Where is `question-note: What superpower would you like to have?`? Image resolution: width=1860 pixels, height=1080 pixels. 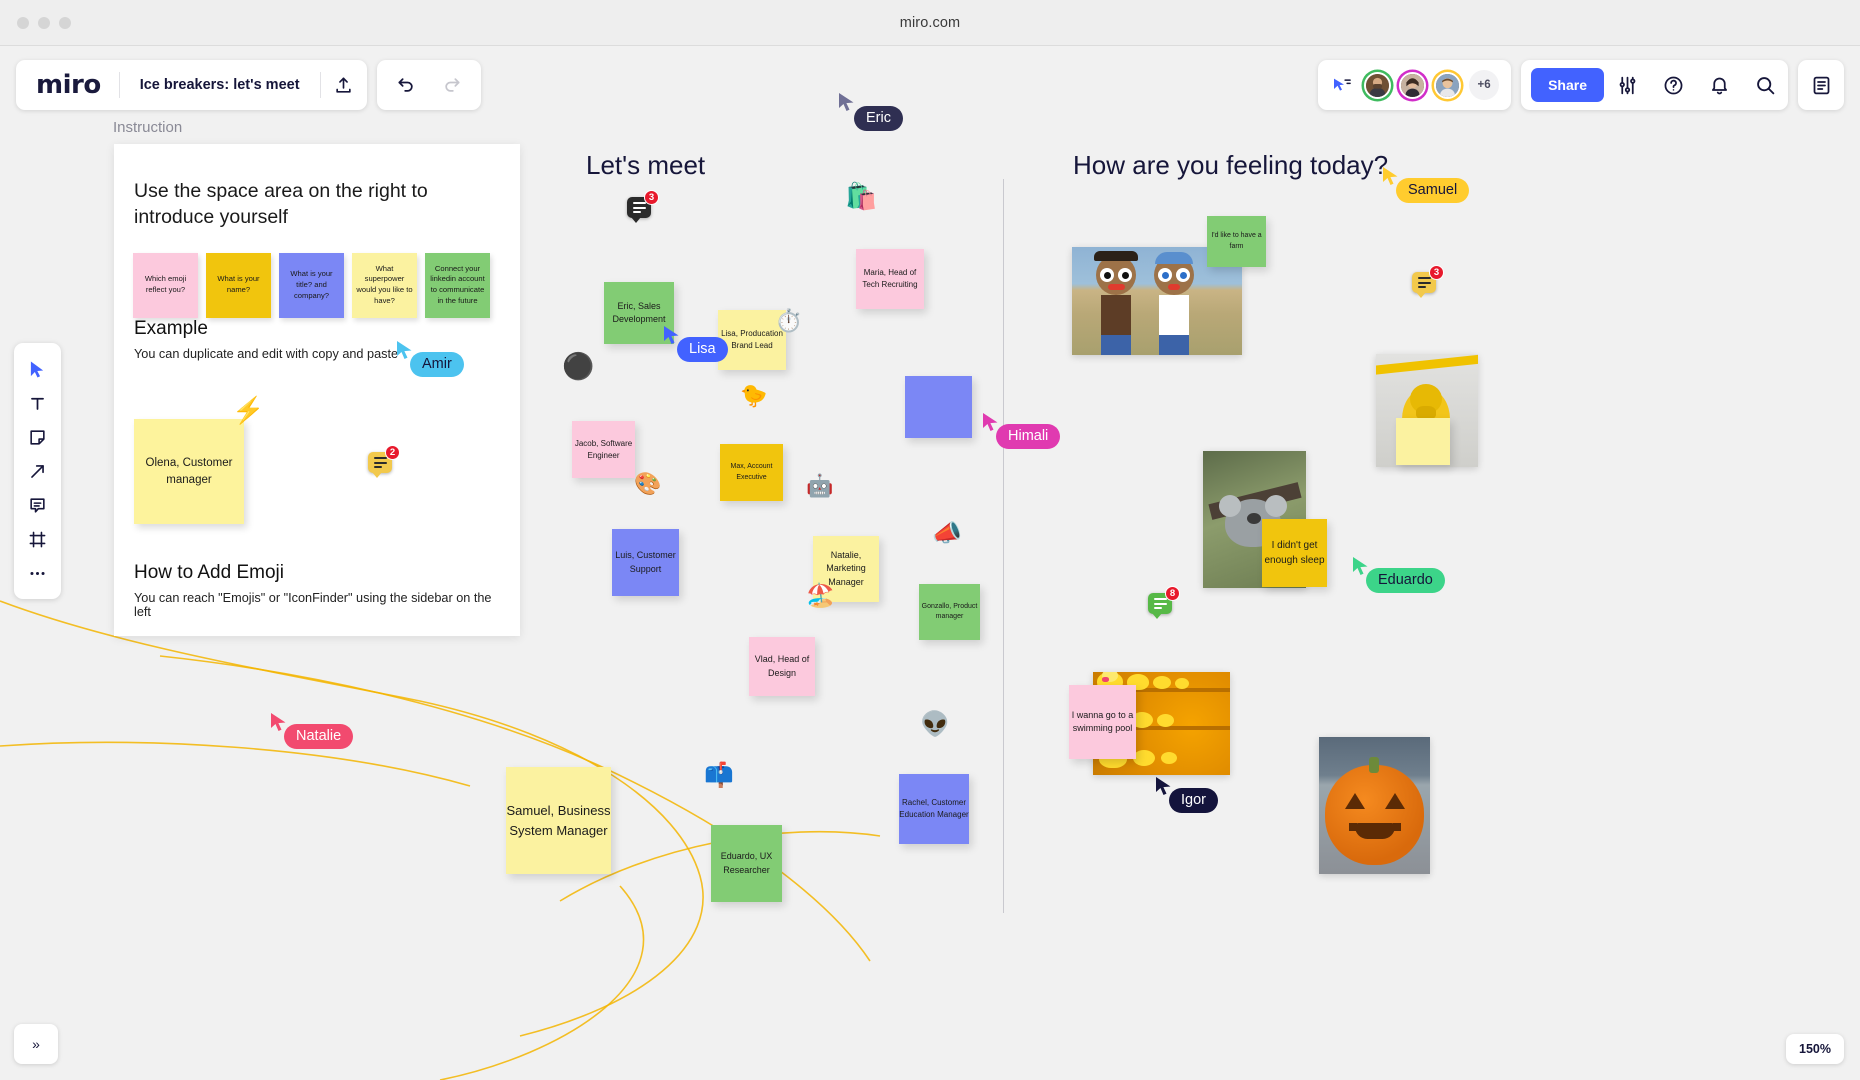 question-note: What superpower would you like to have? is located at coordinates (384, 285).